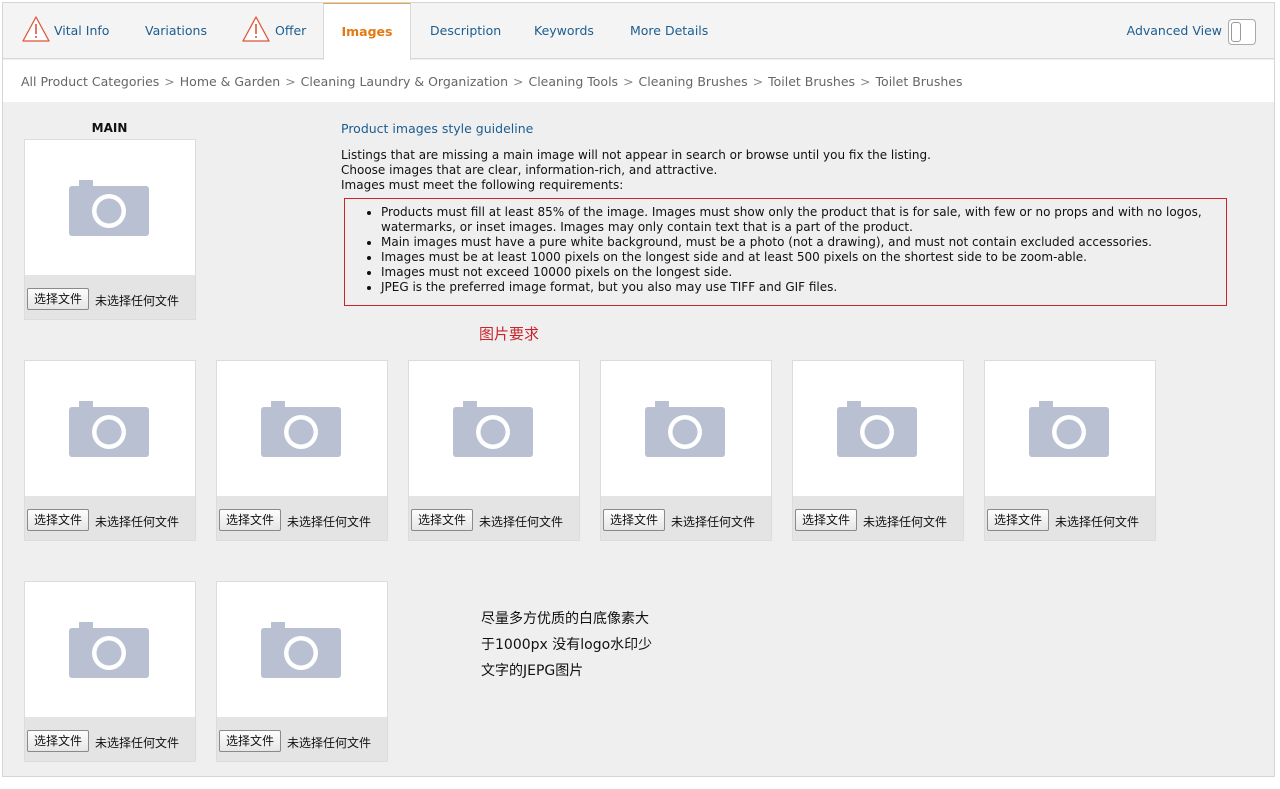  I want to click on tip-line: 于1000px 没有logo水印少, so click(567, 645).